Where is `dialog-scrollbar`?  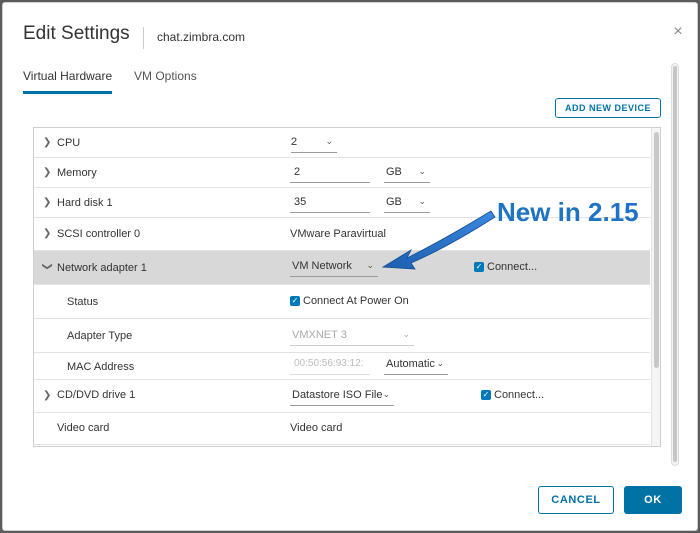 dialog-scrollbar is located at coordinates (675, 264).